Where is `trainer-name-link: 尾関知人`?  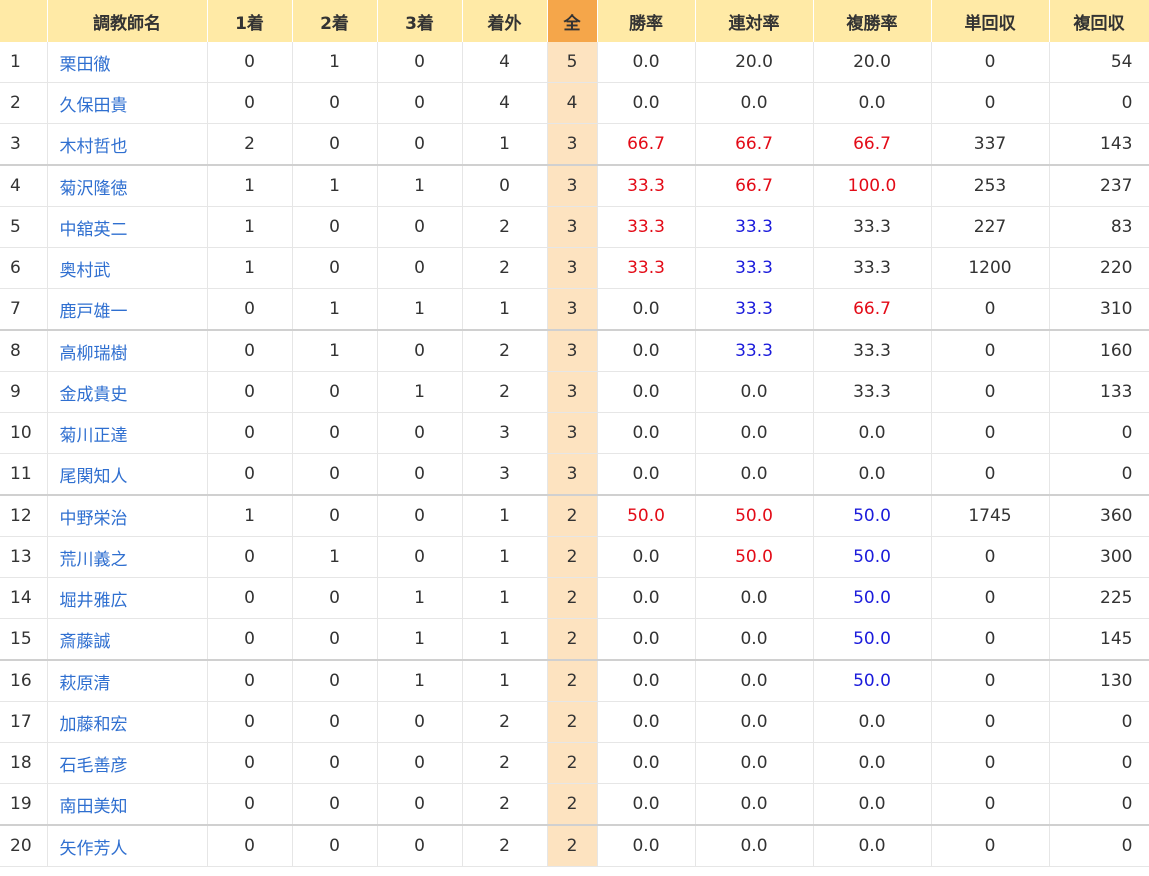 trainer-name-link: 尾関知人 is located at coordinates (94, 477).